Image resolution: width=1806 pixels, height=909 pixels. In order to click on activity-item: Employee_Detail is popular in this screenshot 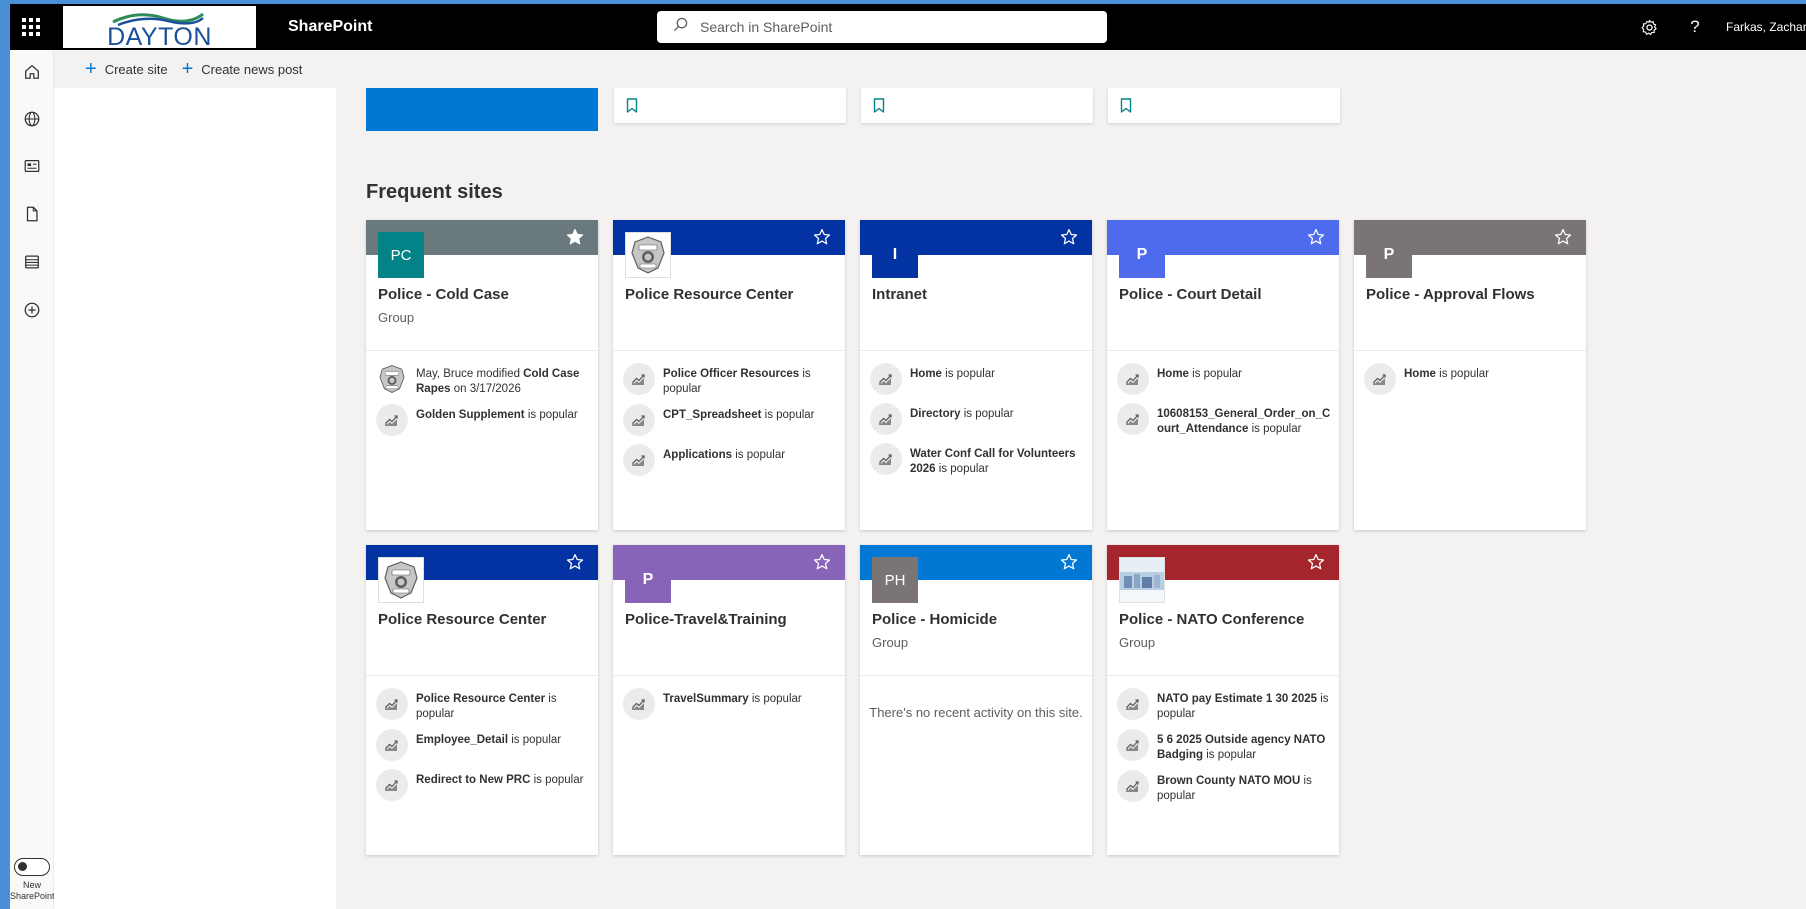, I will do `click(483, 745)`.